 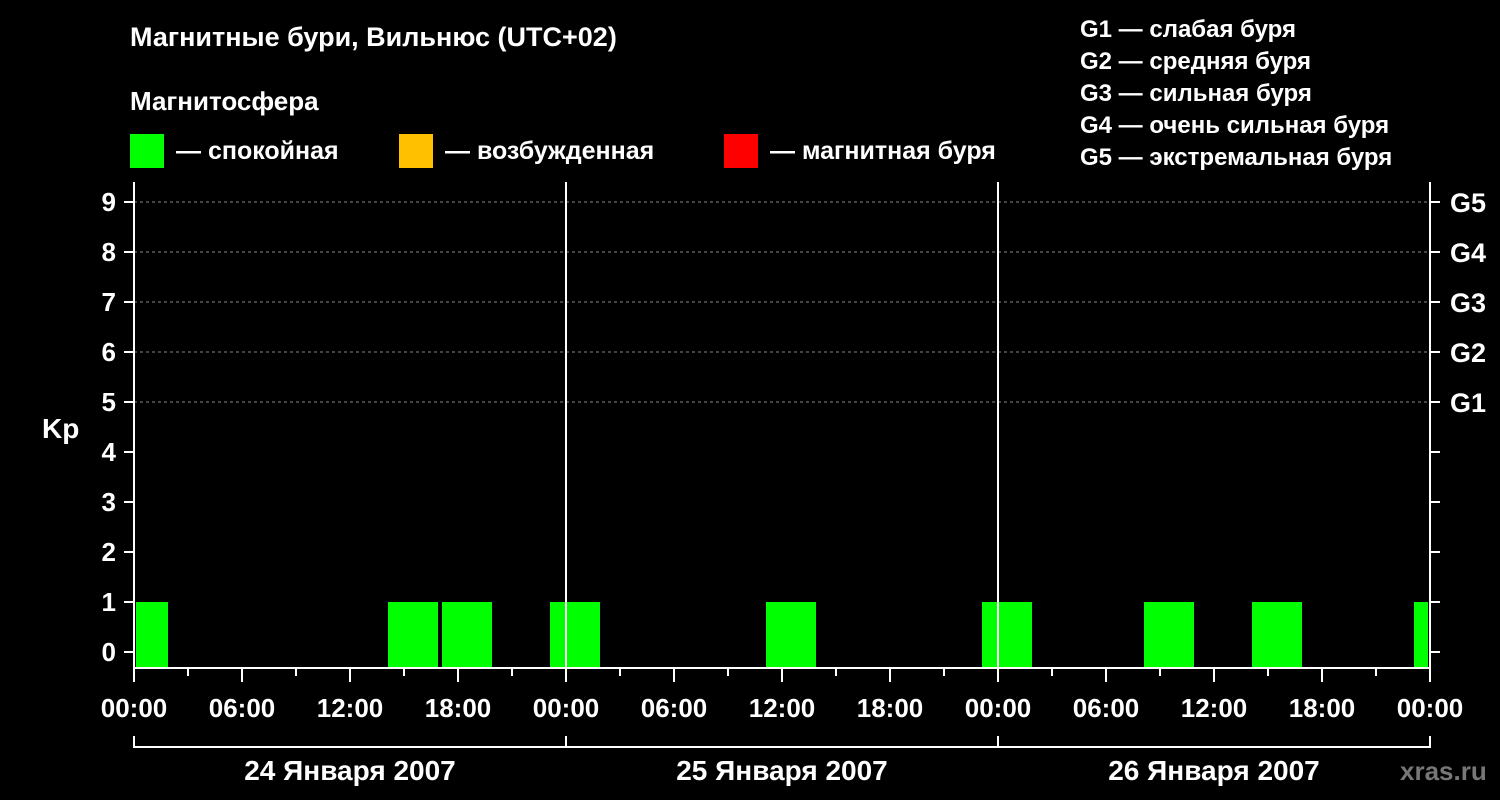 I want to click on g-level-label: G3, so click(x=1468, y=303).